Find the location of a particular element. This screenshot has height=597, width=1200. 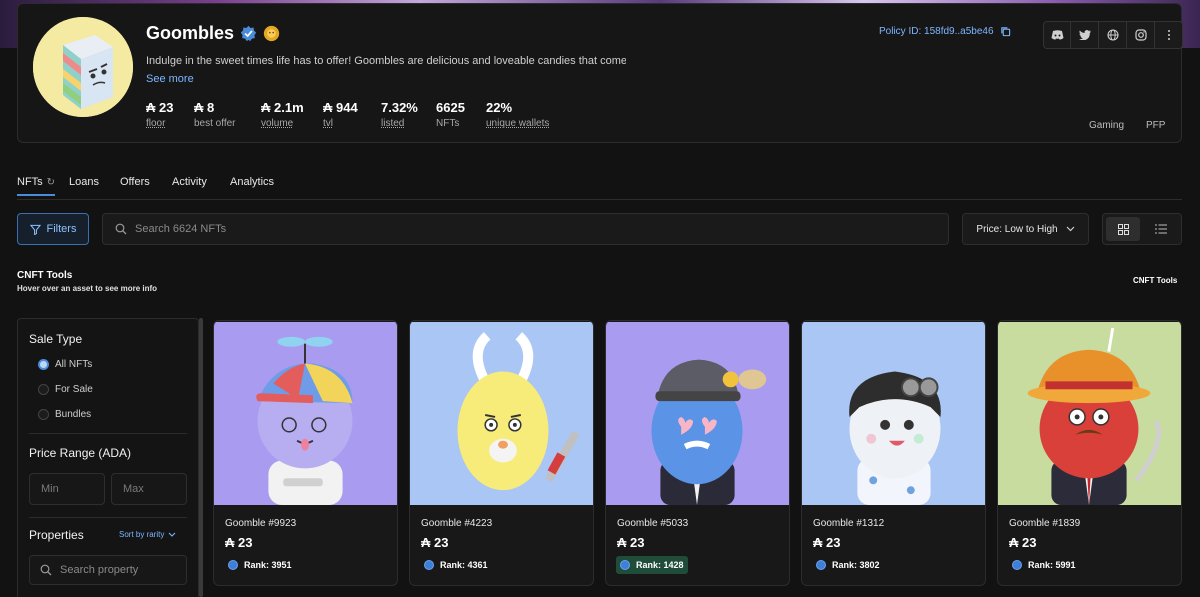

discord-icon is located at coordinates (1057, 35).